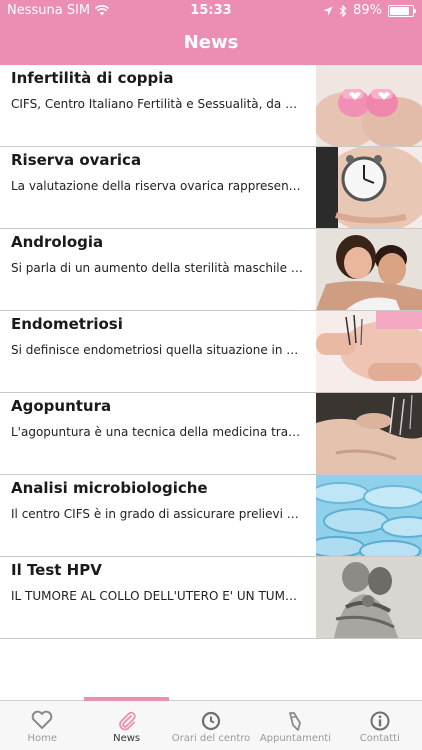 The height and width of the screenshot is (750, 422). What do you see at coordinates (211, 42) in the screenshot?
I see `page-title: News` at bounding box center [211, 42].